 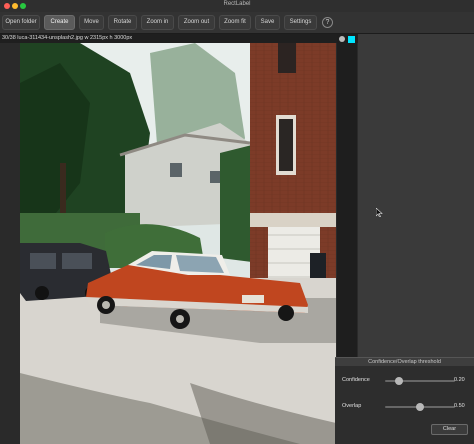 What do you see at coordinates (356, 380) in the screenshot?
I see `confidence-label: Confidence` at bounding box center [356, 380].